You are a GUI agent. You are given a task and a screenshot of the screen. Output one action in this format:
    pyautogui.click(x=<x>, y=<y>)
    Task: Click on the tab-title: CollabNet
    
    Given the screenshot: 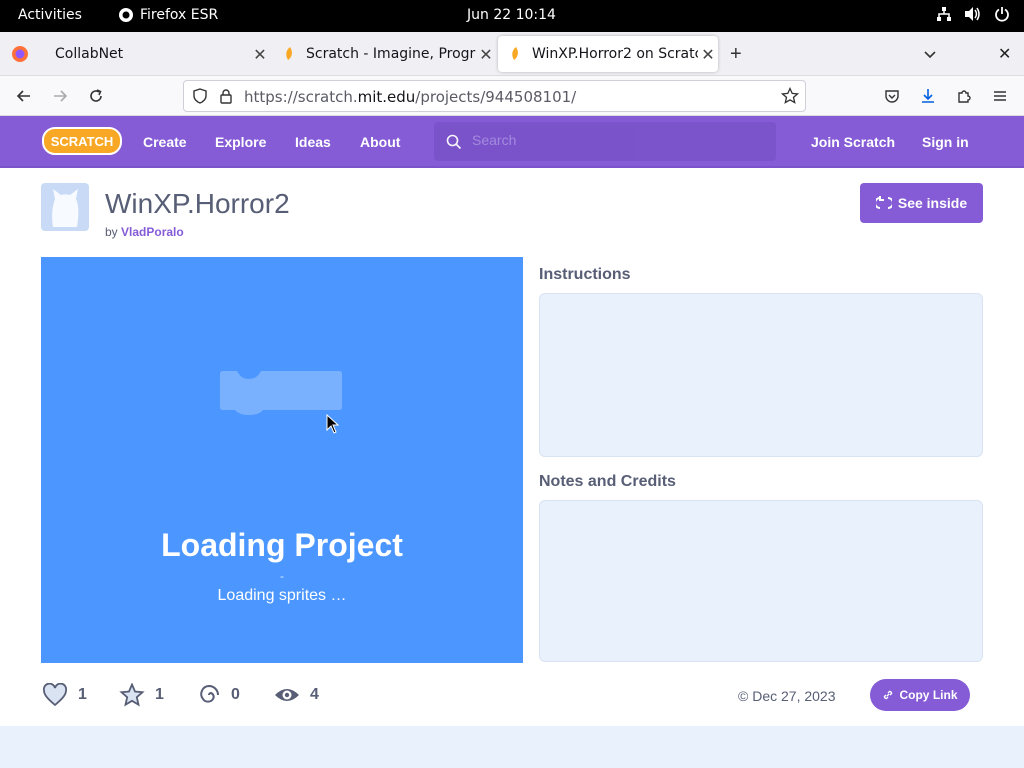 What is the action you would take?
    pyautogui.click(x=89, y=54)
    